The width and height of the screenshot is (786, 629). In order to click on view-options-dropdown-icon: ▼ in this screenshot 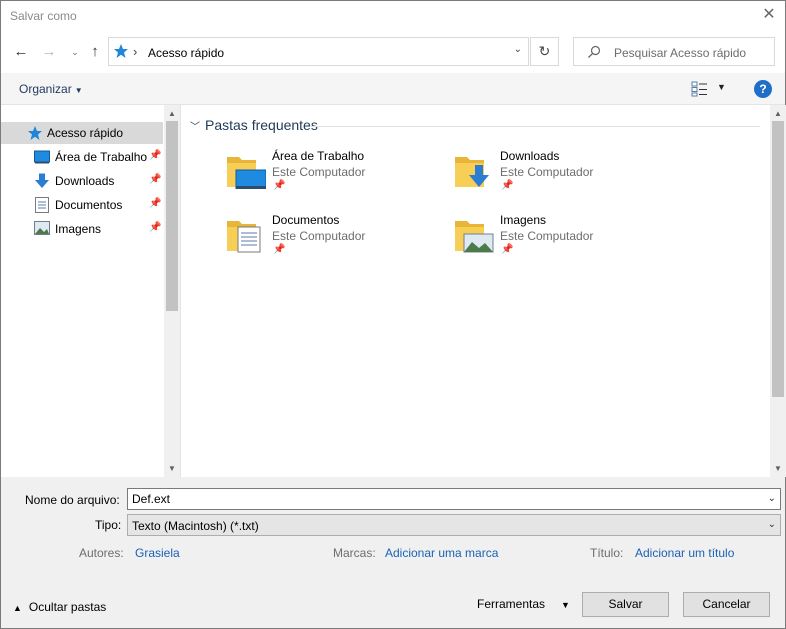, I will do `click(721, 87)`.